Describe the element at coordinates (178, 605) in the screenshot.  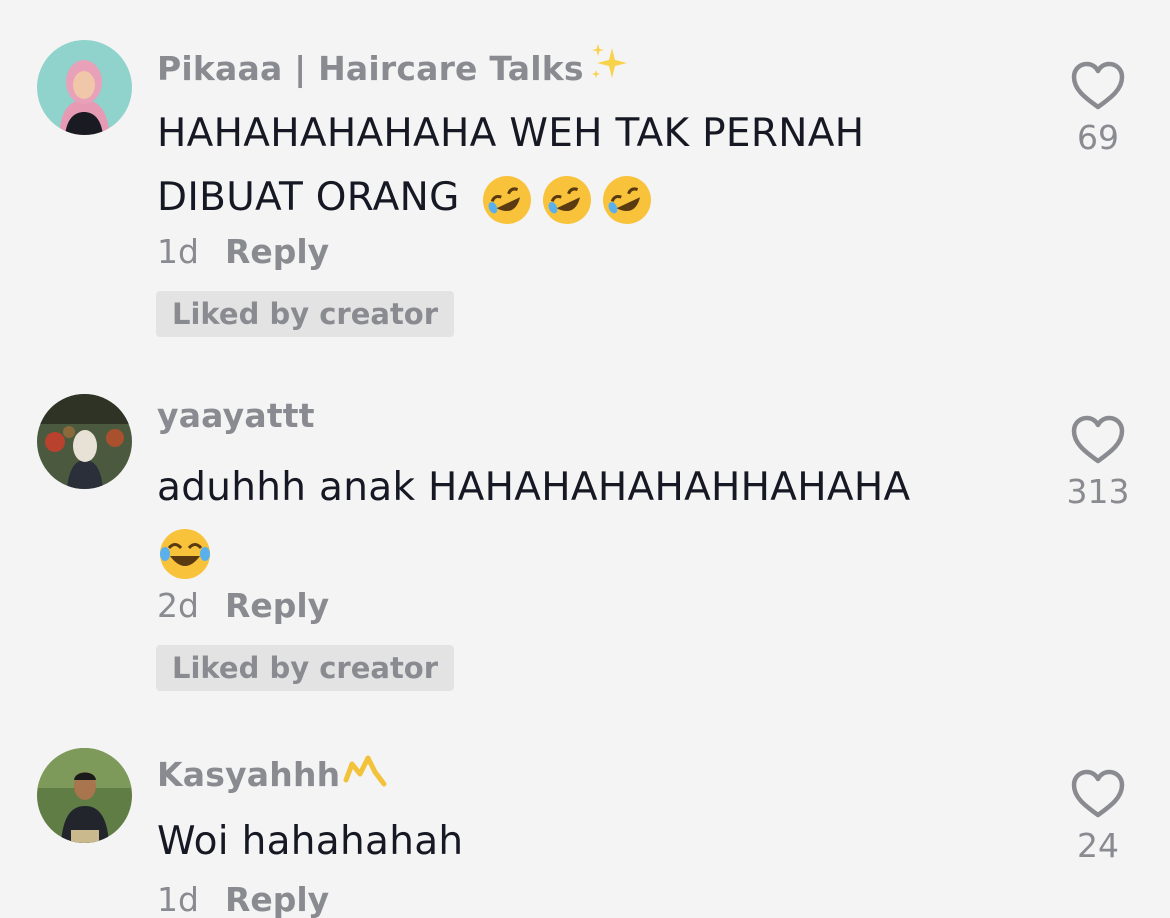
I see `timestamp: 2d` at that location.